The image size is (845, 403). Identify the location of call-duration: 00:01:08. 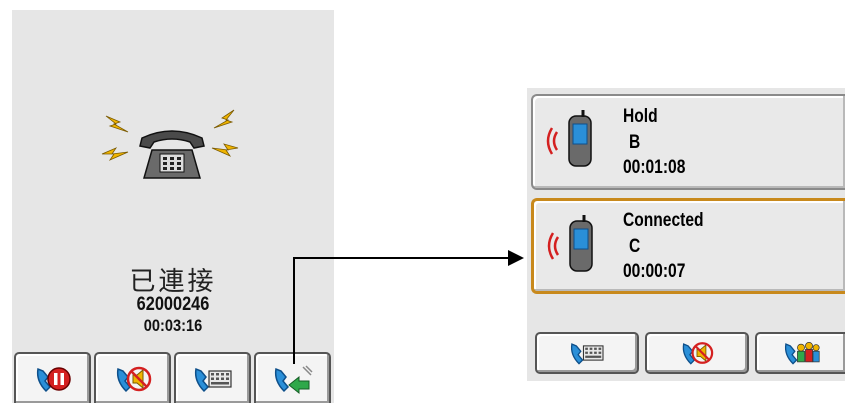
(654, 167).